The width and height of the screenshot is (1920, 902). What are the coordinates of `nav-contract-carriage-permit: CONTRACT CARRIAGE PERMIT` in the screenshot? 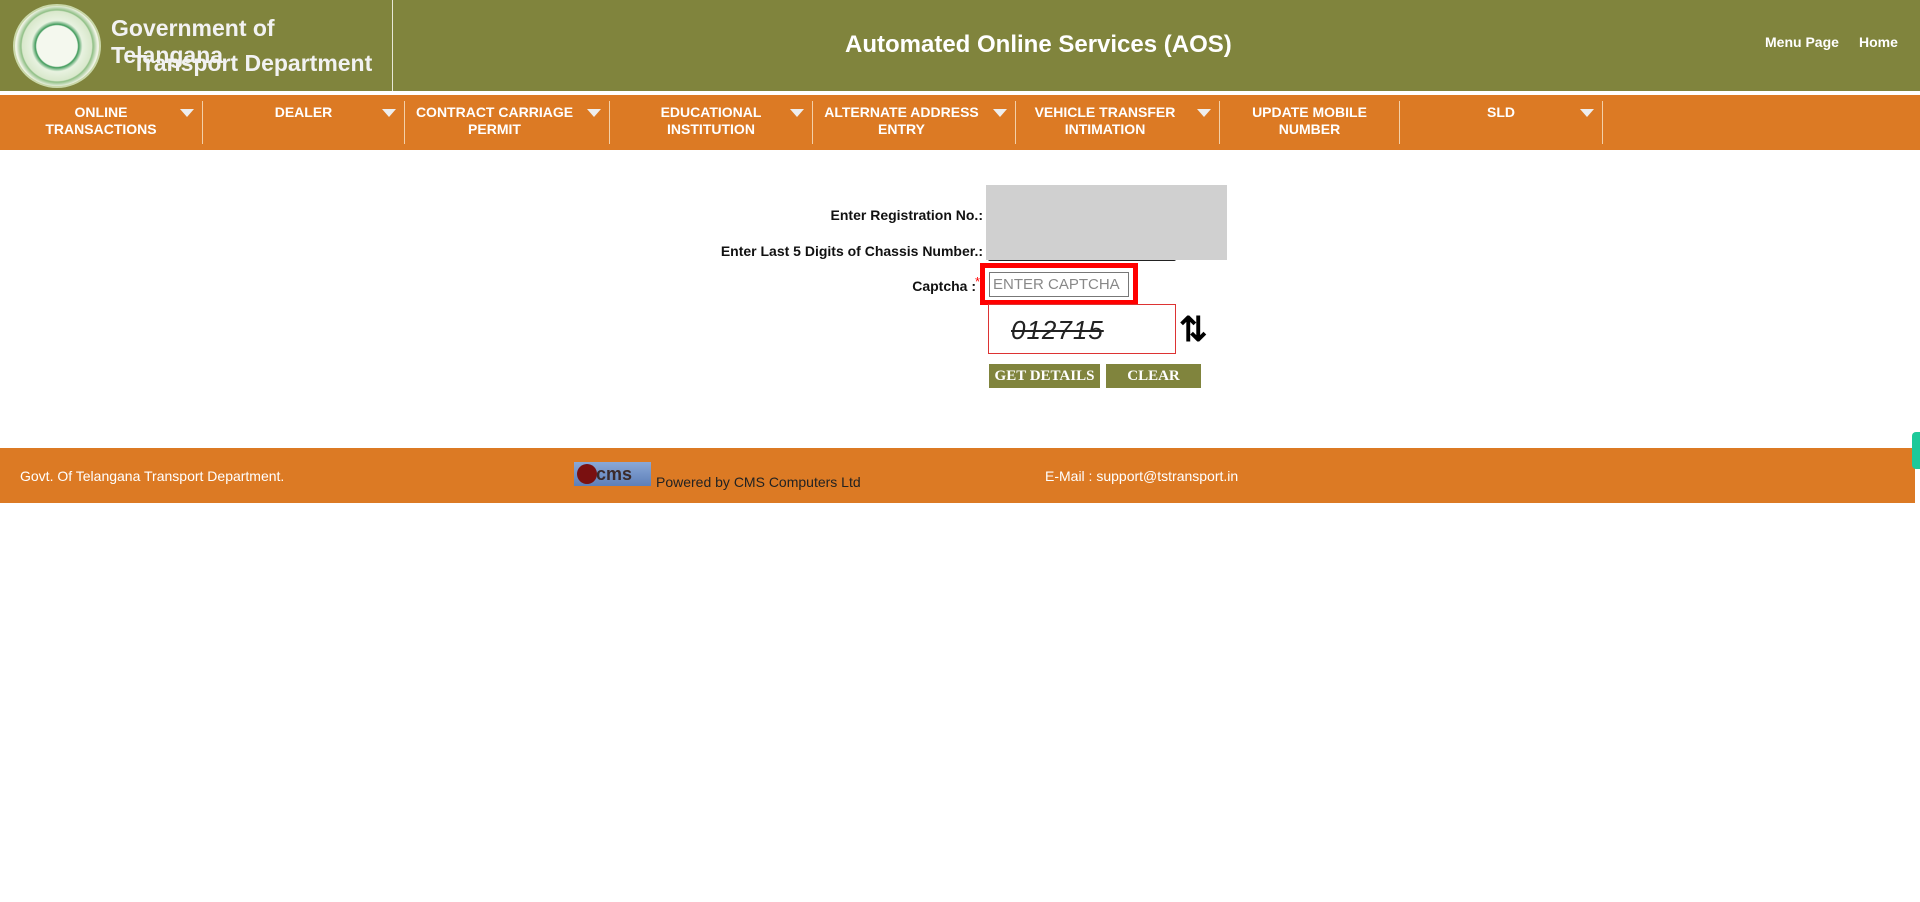 It's located at (507, 122).